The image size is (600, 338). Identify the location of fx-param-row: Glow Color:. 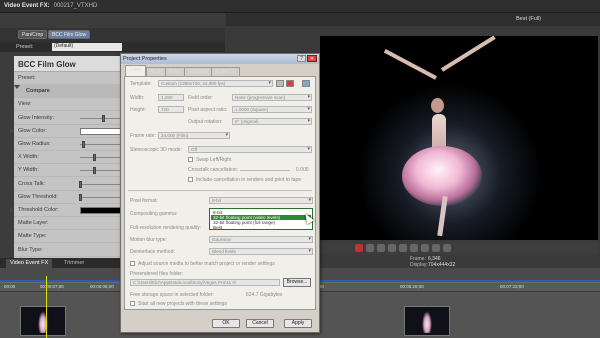
(67, 131).